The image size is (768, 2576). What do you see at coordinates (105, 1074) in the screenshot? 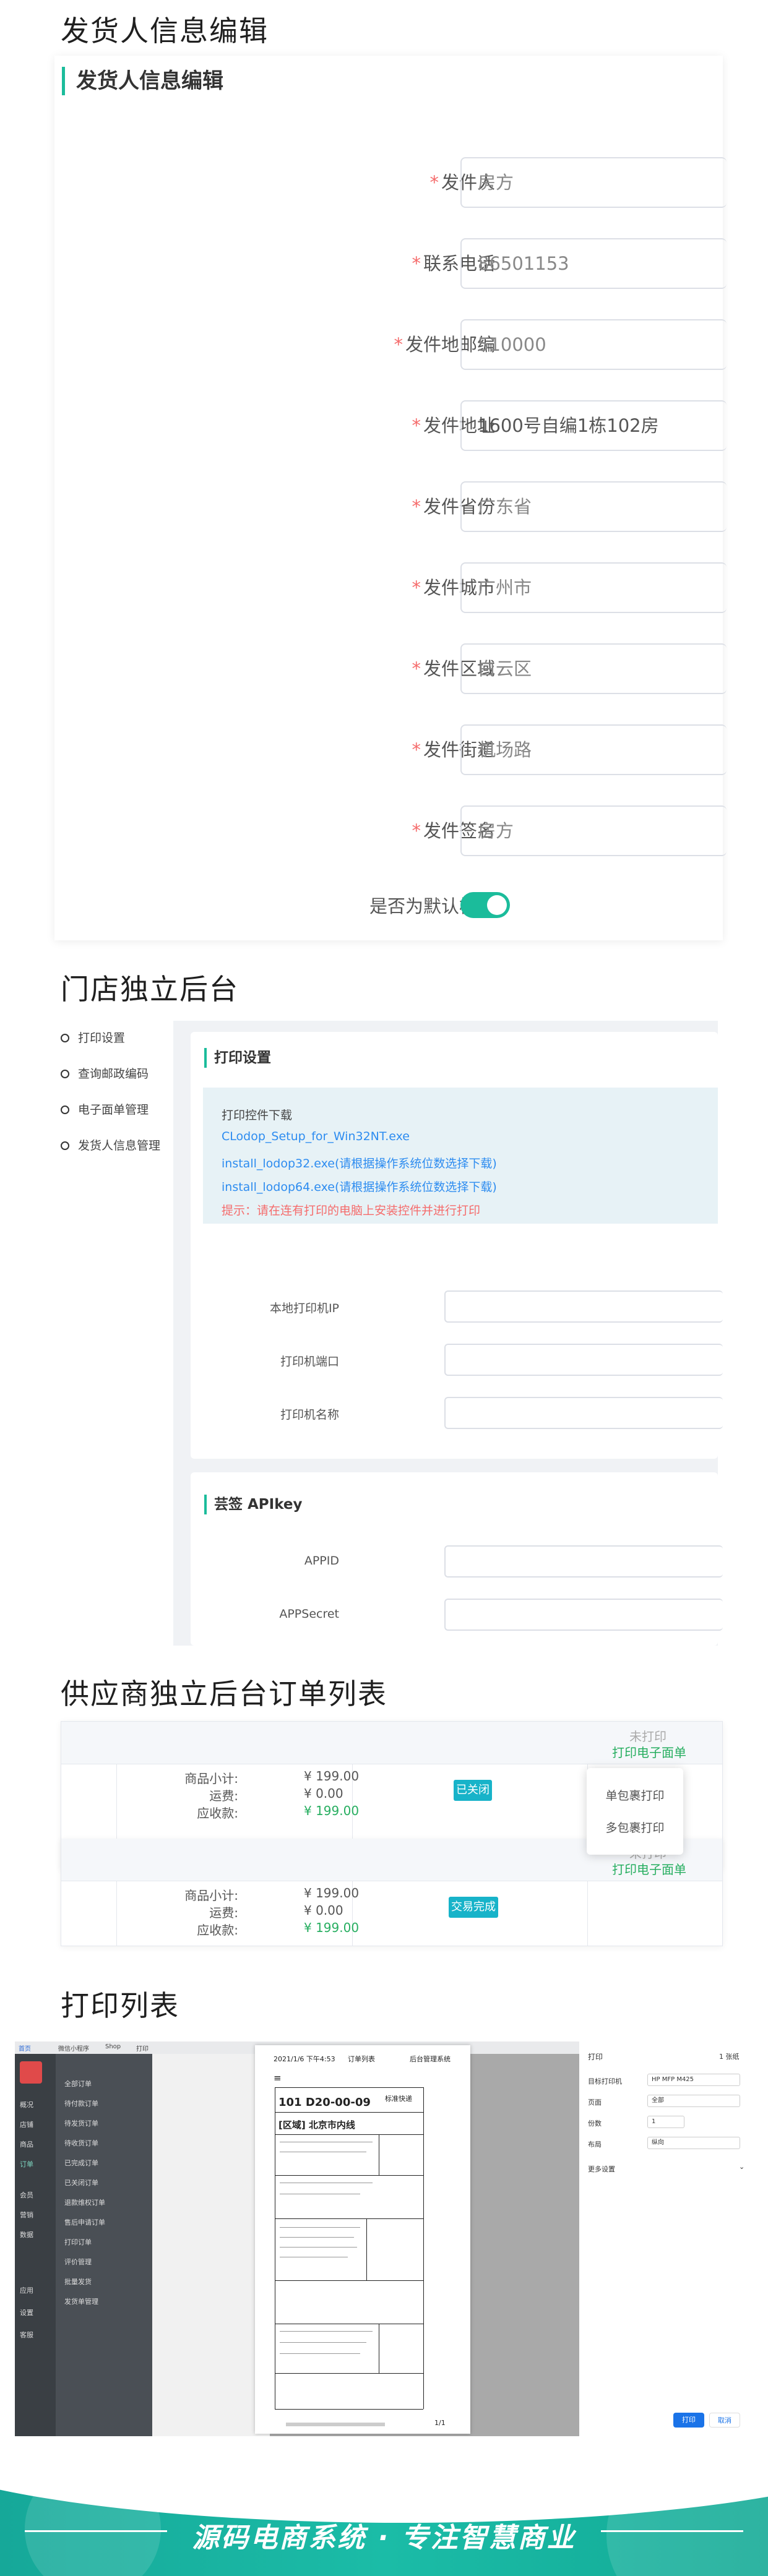
I see `menu-item-zip-query: 查询邮政编码` at bounding box center [105, 1074].